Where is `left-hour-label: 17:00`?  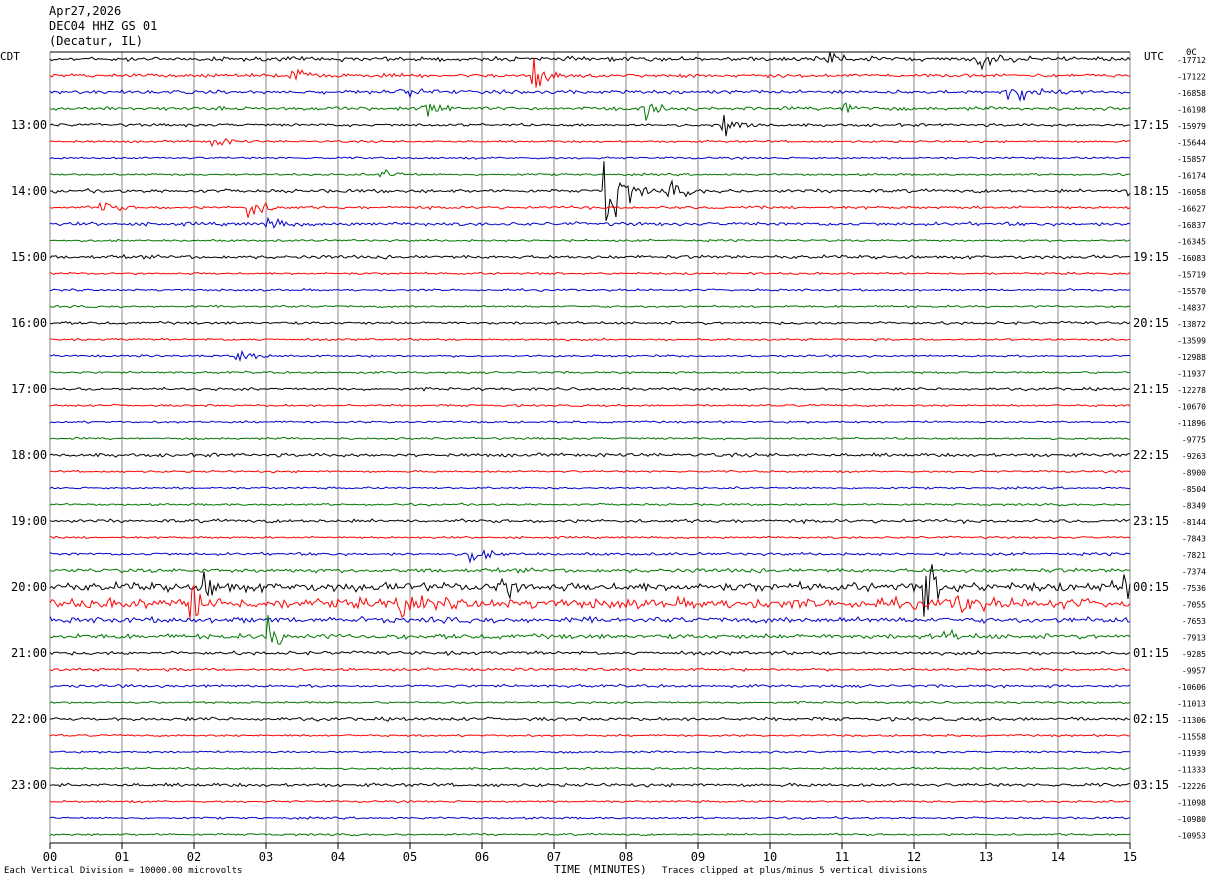
left-hour-label: 17:00 is located at coordinates (29, 389).